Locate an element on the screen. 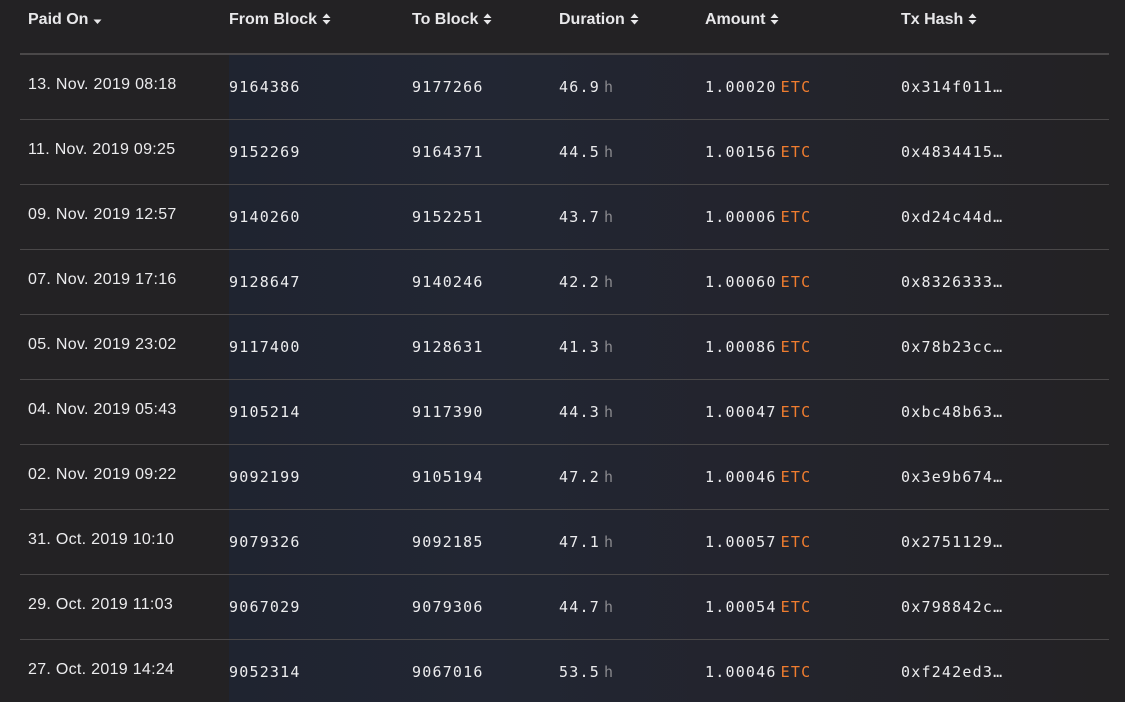  paid-on-cell: 29. Oct. 2019 11:03 is located at coordinates (124, 605).